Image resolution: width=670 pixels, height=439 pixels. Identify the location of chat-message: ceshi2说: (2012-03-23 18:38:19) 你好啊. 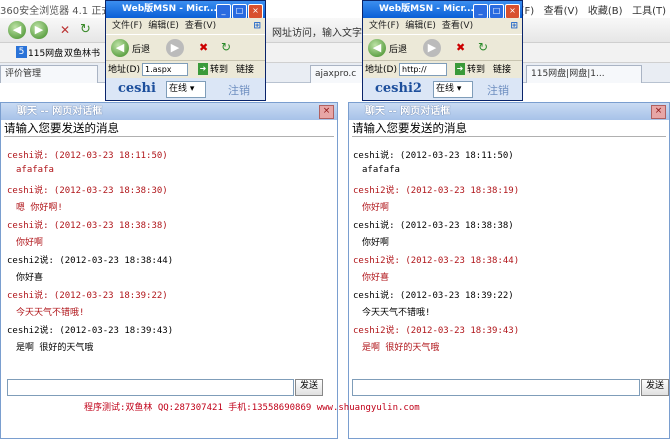
(436, 198).